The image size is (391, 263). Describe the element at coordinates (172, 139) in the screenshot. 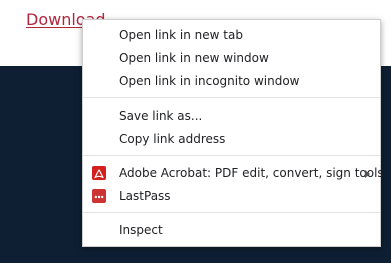

I see `menu-item-label: Copy link address` at that location.